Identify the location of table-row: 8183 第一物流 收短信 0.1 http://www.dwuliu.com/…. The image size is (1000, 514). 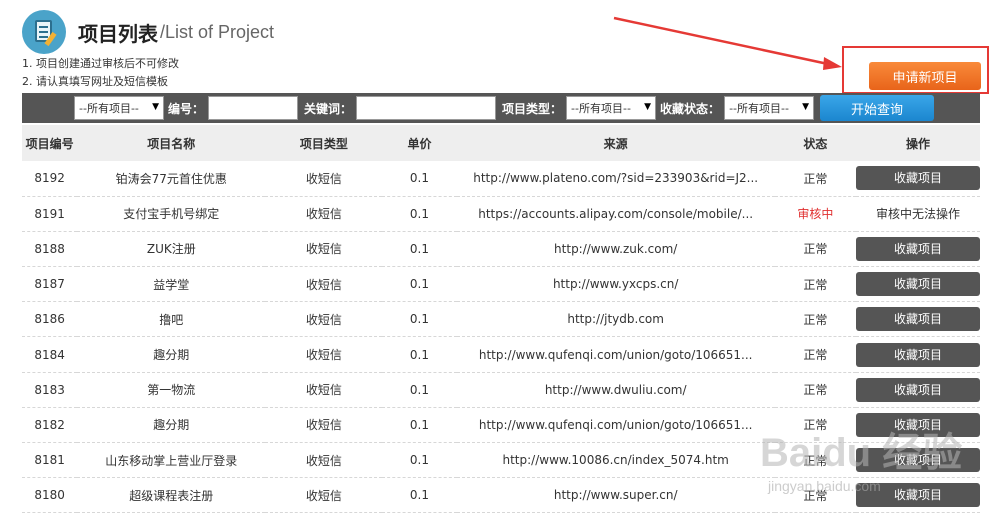
(501, 390).